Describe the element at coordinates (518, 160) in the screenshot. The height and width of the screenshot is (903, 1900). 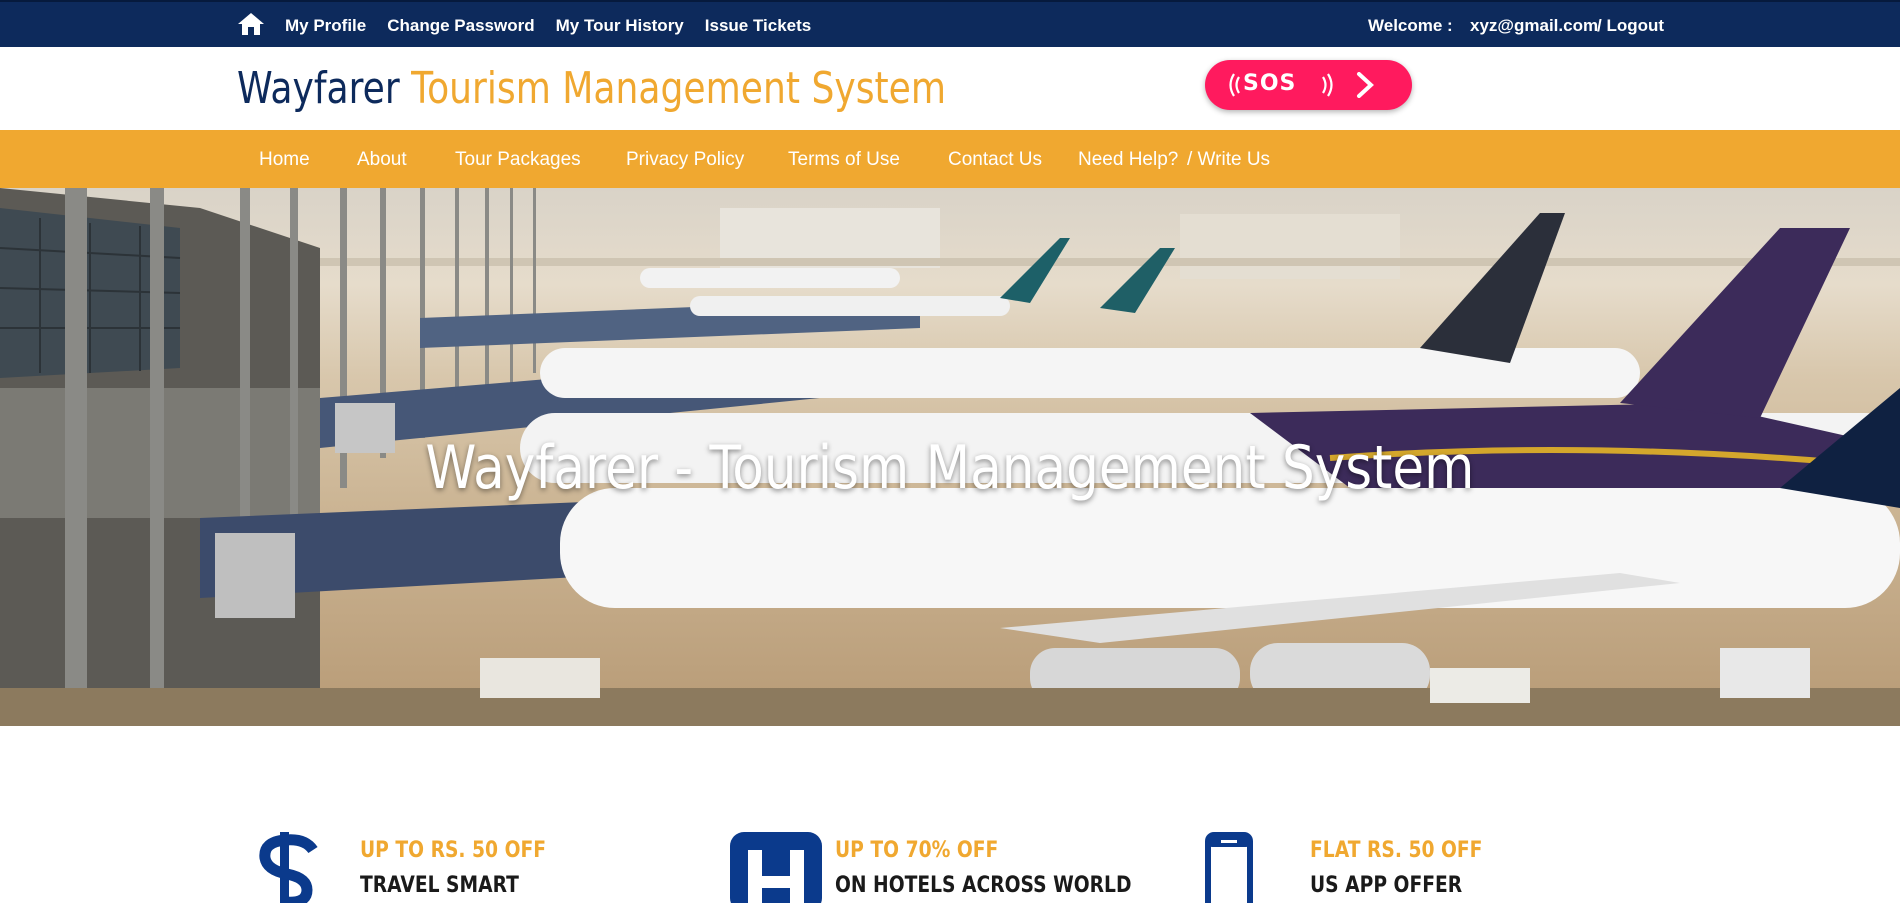
I see `nav-tour-packages: Tour Packages` at that location.